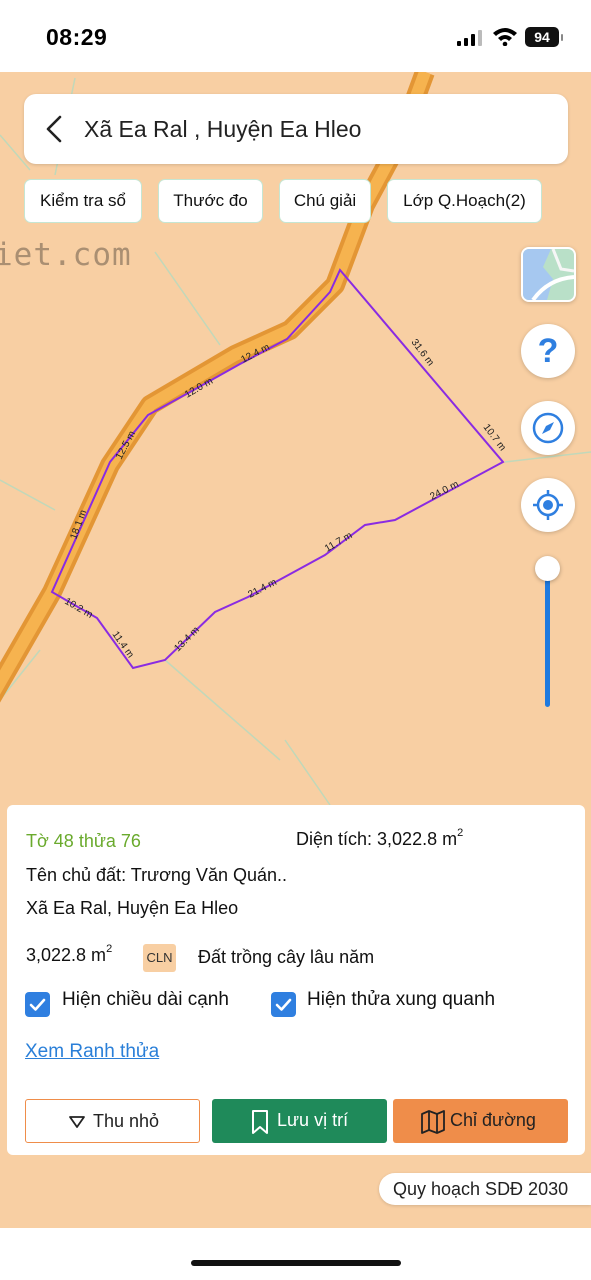  What do you see at coordinates (69, 954) in the screenshot?
I see `area-value: 3,022.8 m2` at bounding box center [69, 954].